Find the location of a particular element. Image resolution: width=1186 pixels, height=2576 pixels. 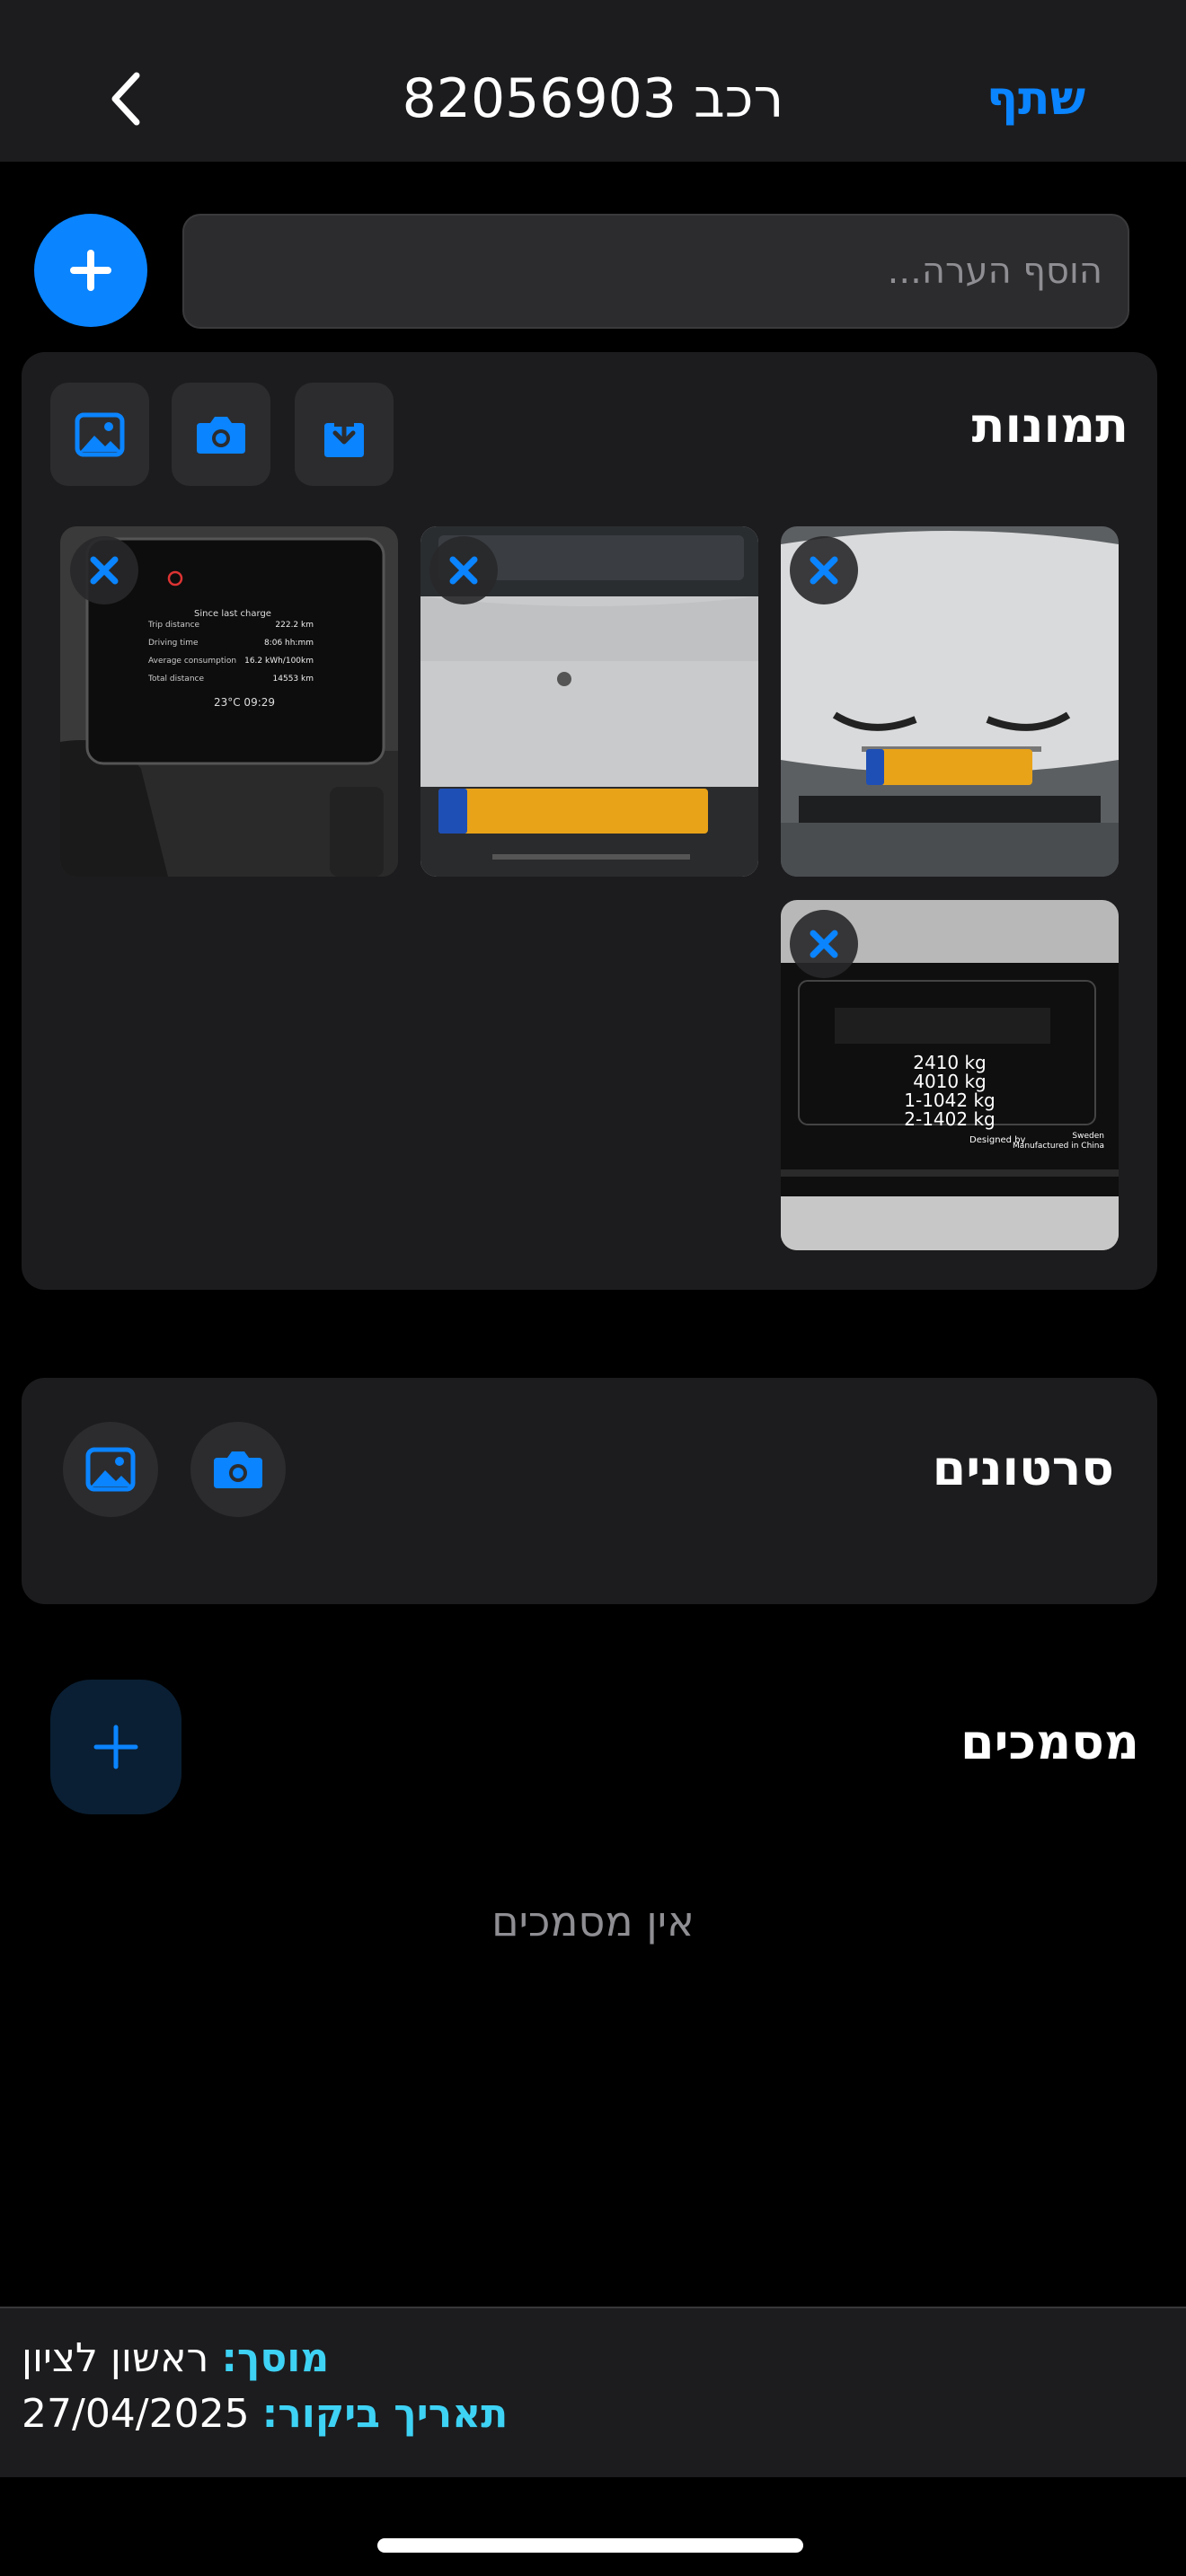

video-camera-button is located at coordinates (238, 1469).